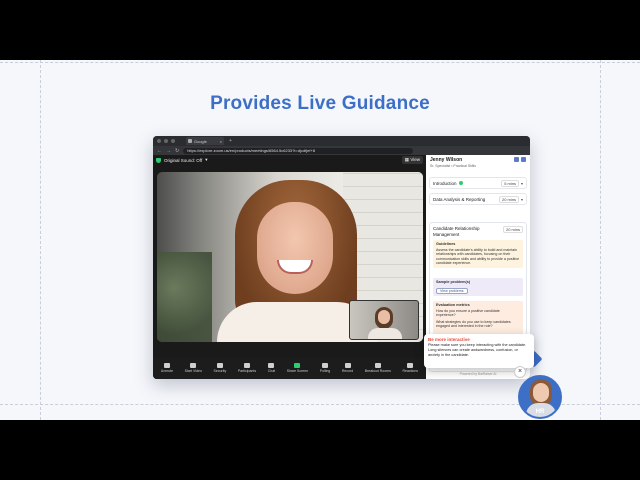 The height and width of the screenshot is (480, 640). What do you see at coordinates (168, 151) in the screenshot?
I see `forward-icon: →` at bounding box center [168, 151].